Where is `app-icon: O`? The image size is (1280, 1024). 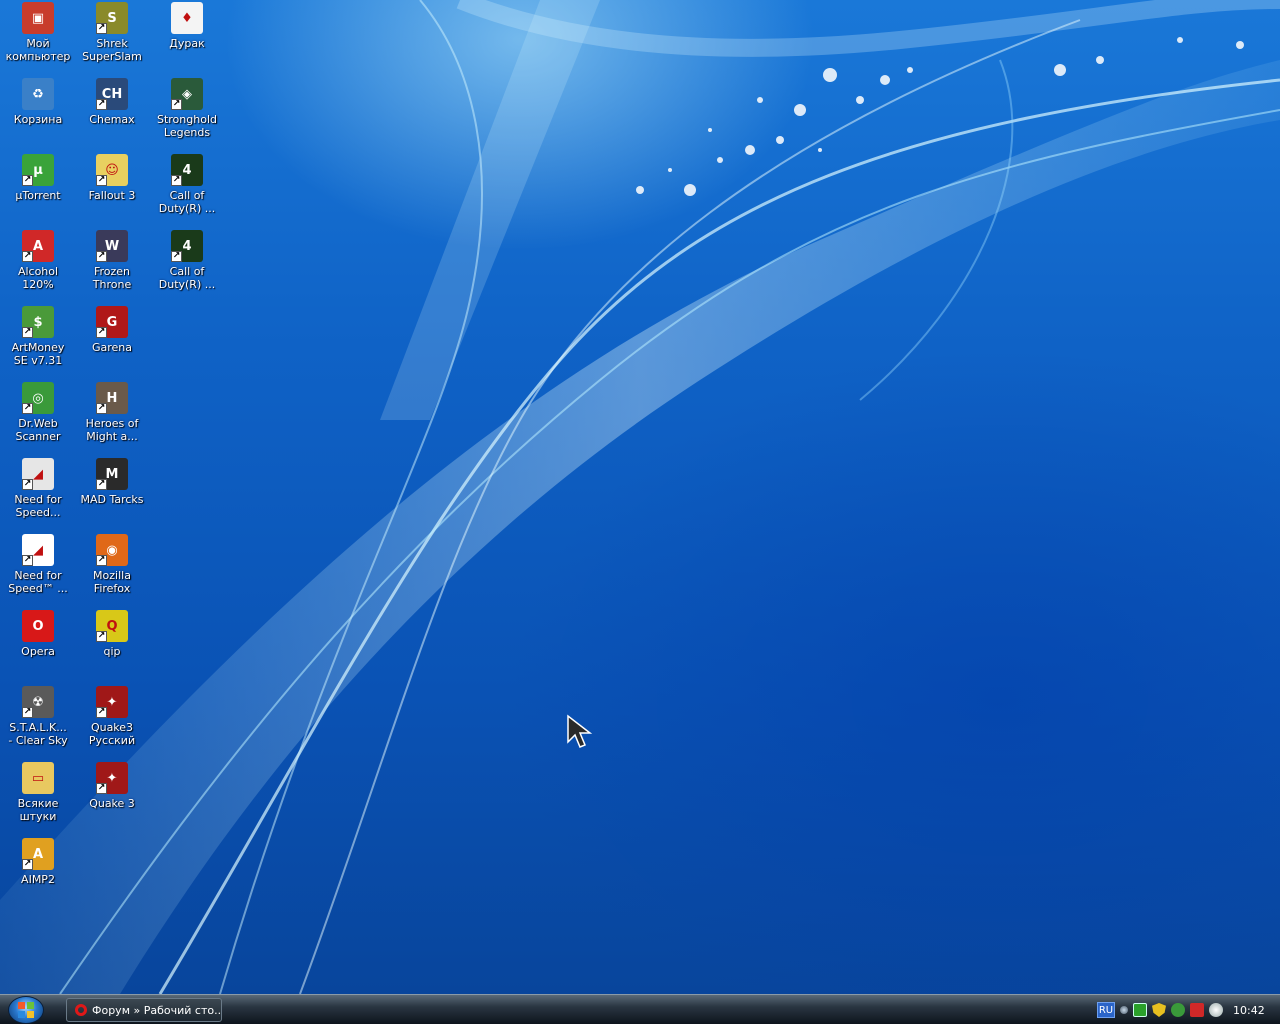 app-icon: O is located at coordinates (38, 626).